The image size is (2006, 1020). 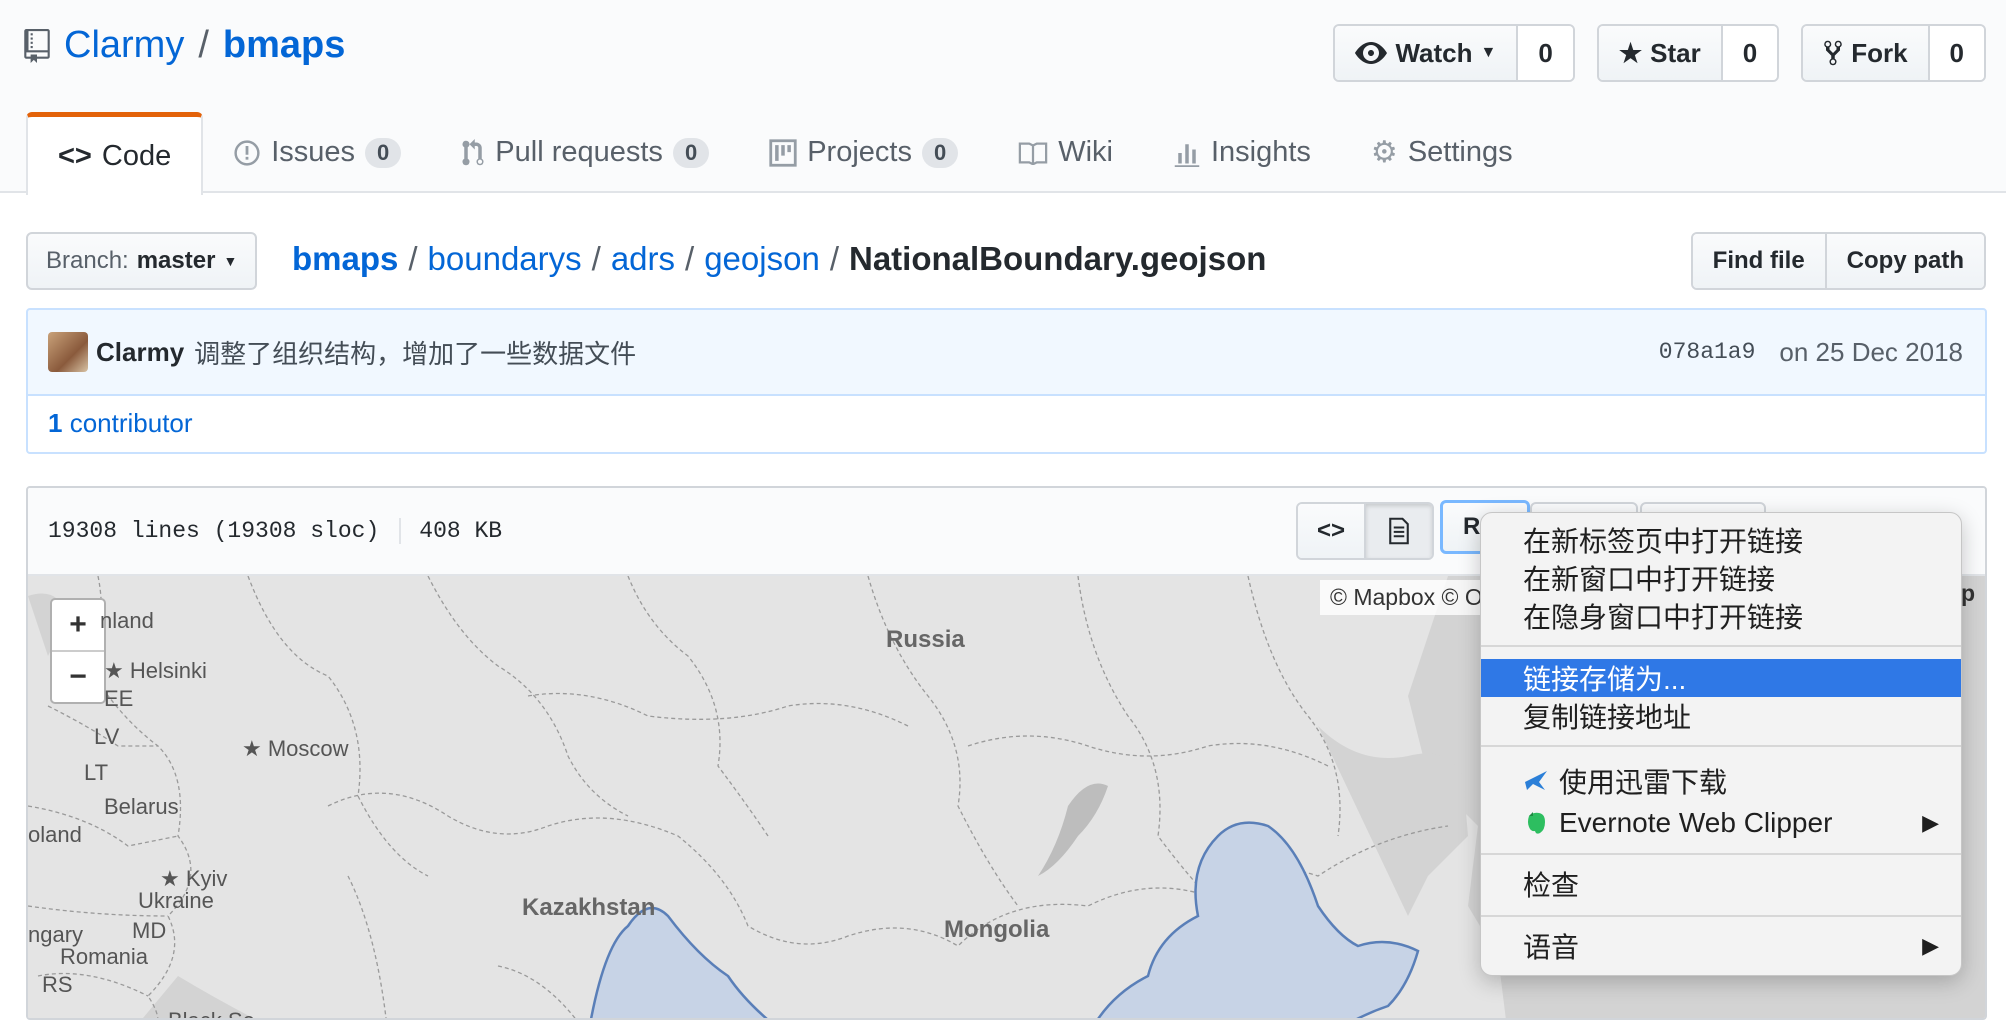 I want to click on map-label: oland, so click(x=55, y=834).